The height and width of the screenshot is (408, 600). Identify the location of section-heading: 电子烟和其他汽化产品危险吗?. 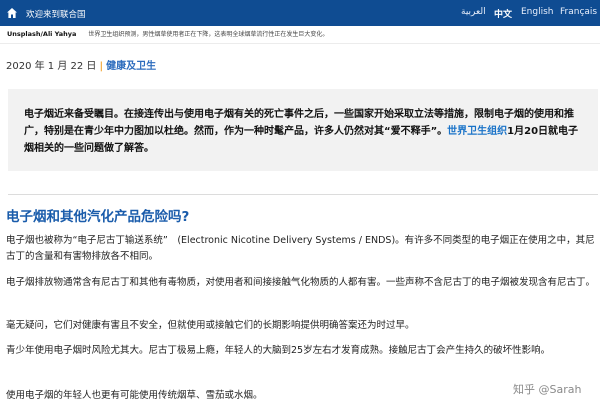
(98, 217).